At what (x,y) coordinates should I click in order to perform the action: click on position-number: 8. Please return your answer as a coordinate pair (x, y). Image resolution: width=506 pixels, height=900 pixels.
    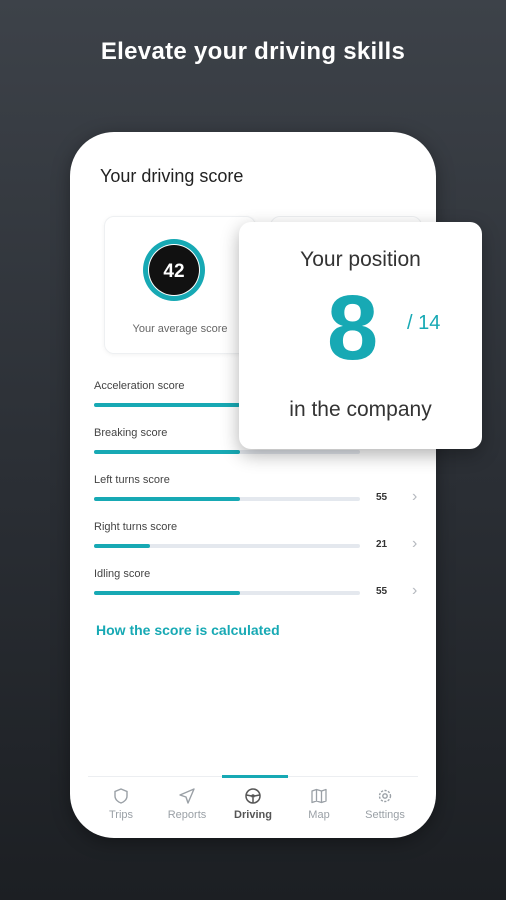
    Looking at the image, I should click on (353, 328).